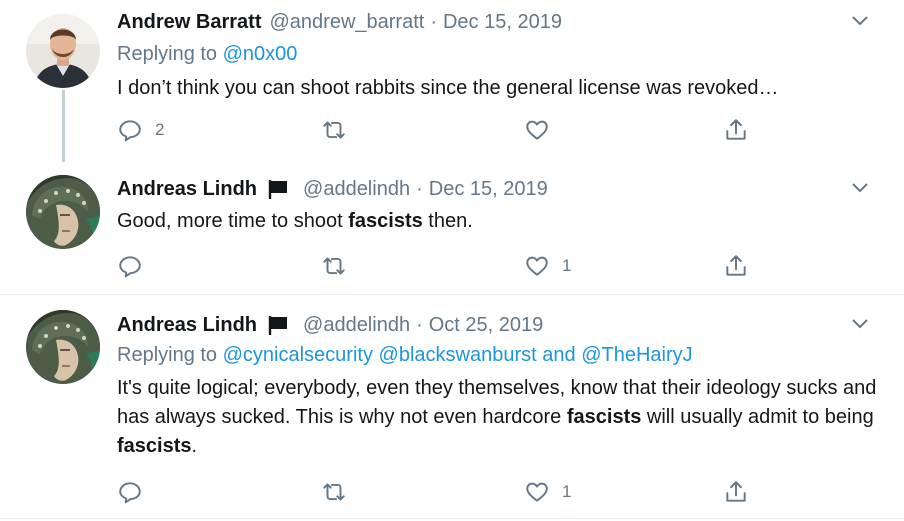  I want to click on tweet-text-part: Good, more time to shoot, so click(233, 221).